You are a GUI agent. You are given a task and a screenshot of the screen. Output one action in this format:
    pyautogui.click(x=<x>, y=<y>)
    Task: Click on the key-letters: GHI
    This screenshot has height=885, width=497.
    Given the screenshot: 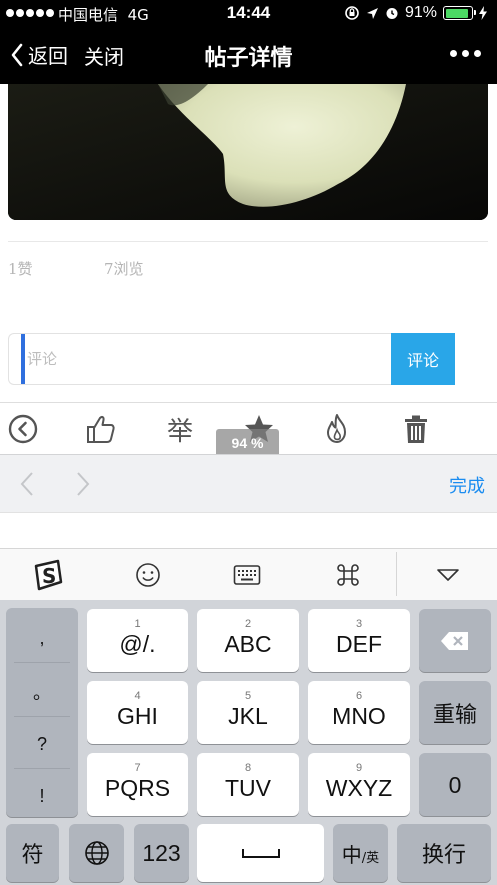 What is the action you would take?
    pyautogui.click(x=137, y=715)
    